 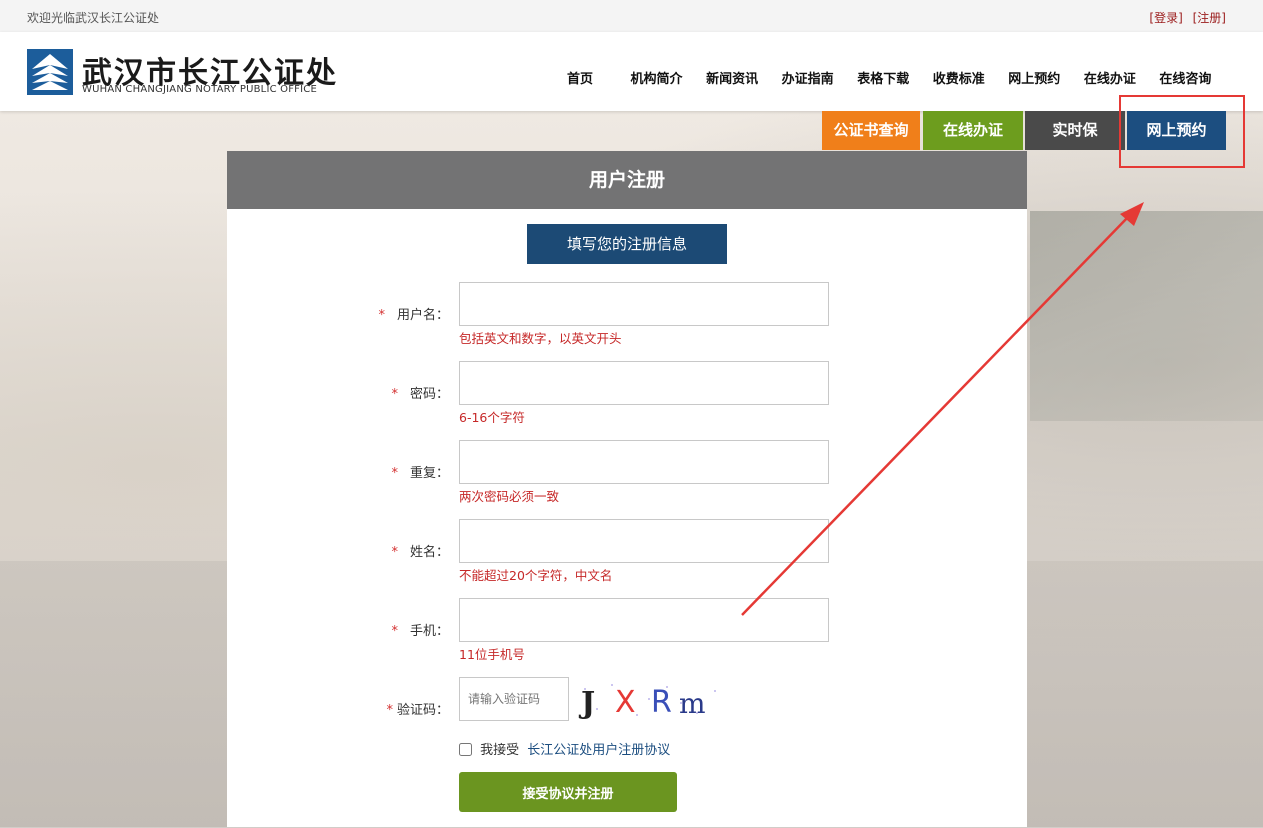 I want to click on captcha-input, so click(x=514, y=699).